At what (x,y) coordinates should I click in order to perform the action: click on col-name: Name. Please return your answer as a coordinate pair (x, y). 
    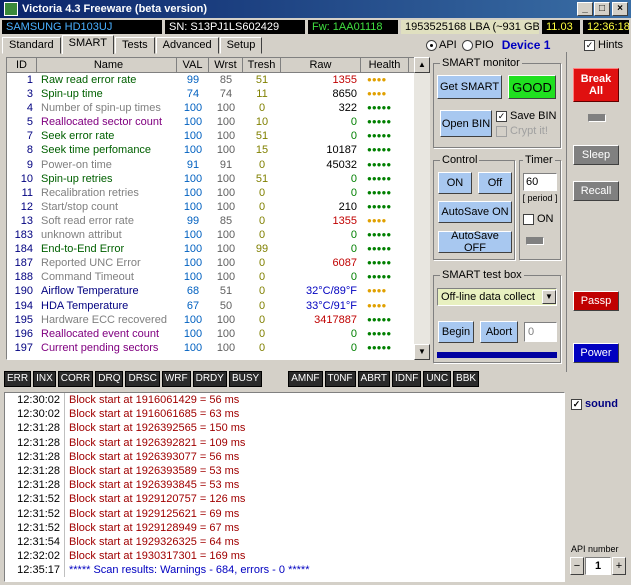
    Looking at the image, I should click on (107, 65).